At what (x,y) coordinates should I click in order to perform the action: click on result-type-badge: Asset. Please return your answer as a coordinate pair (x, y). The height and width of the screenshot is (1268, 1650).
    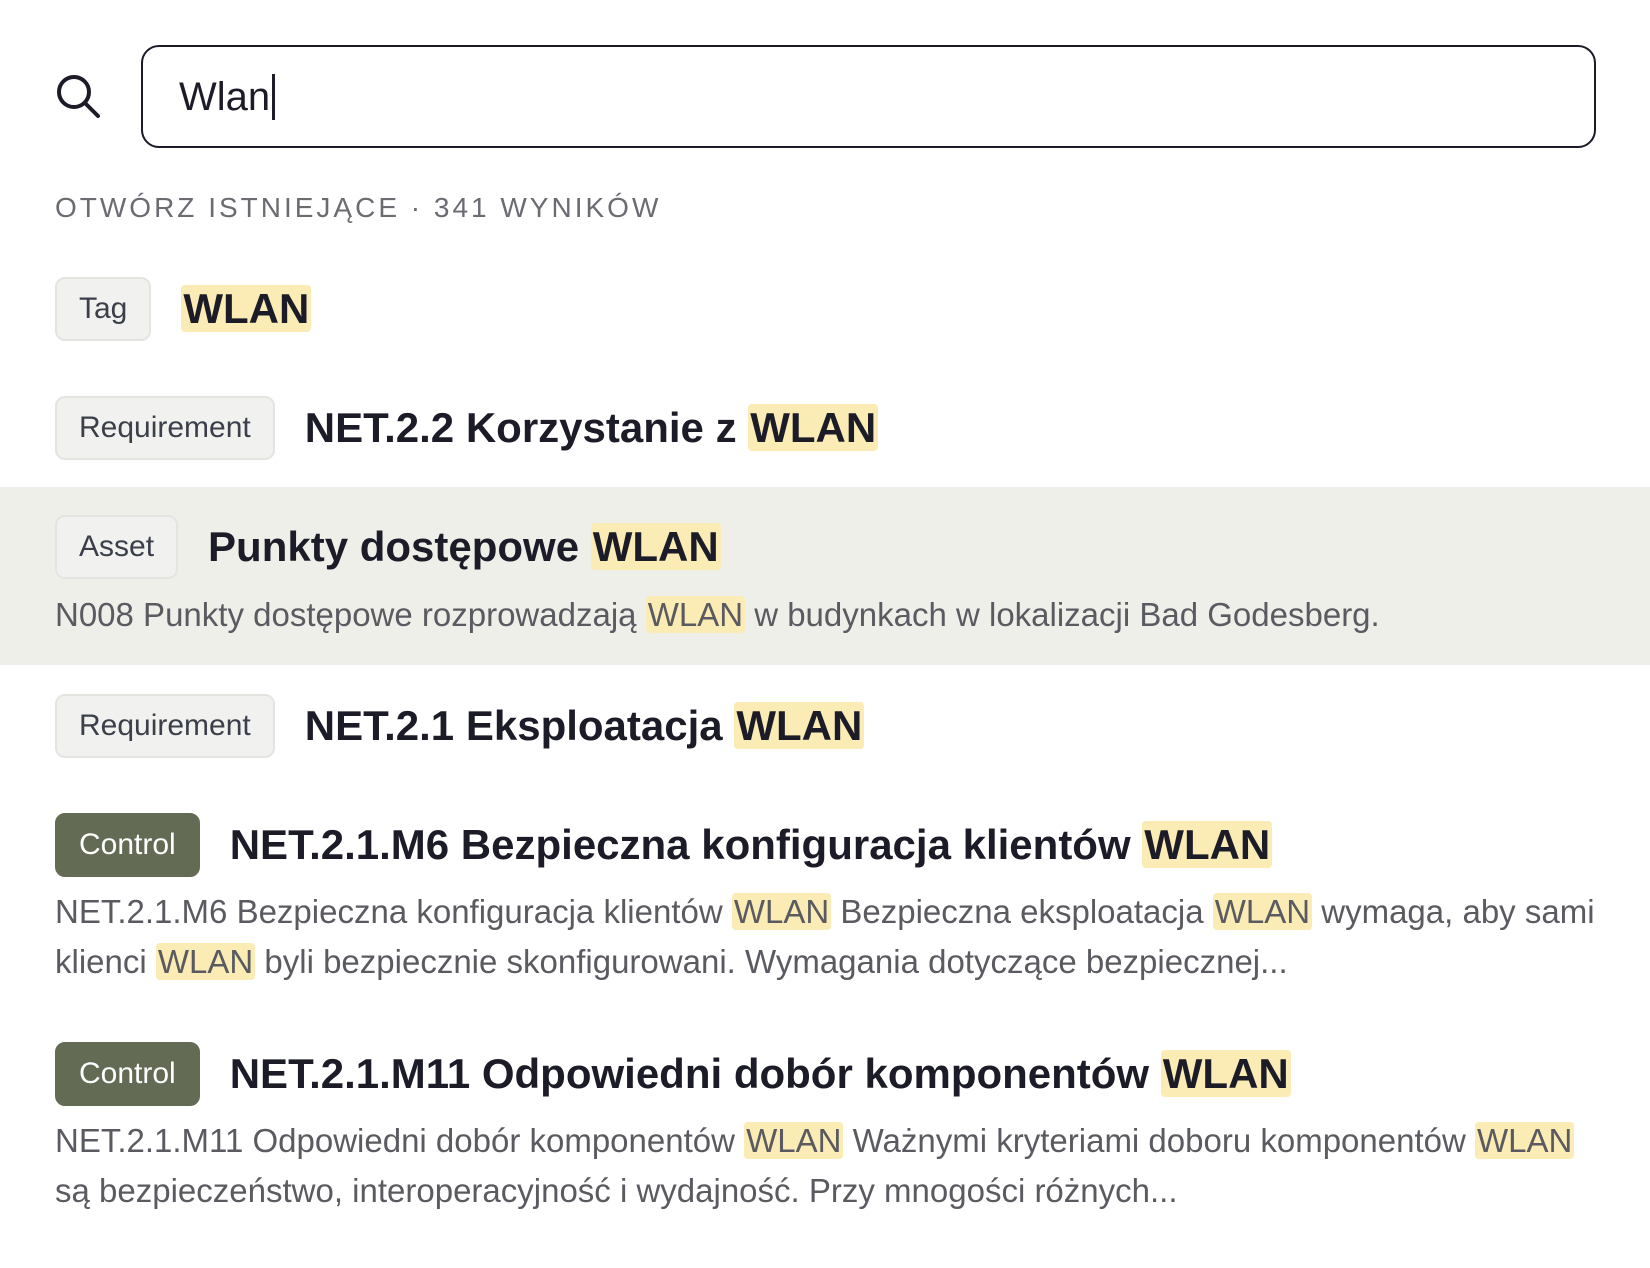
    Looking at the image, I should click on (117, 547).